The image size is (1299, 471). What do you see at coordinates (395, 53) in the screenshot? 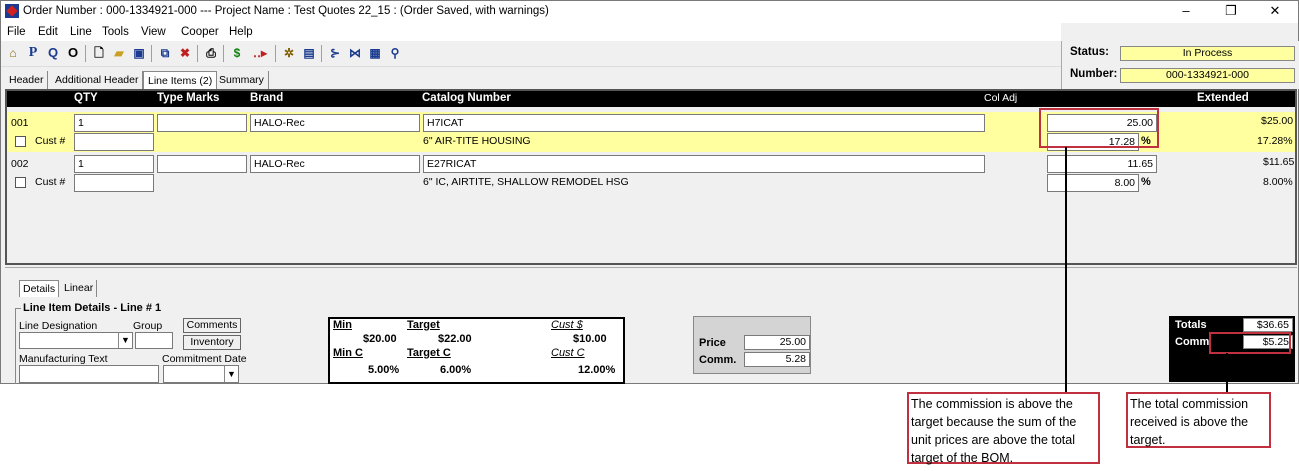
I see `search-icon: ⚲` at bounding box center [395, 53].